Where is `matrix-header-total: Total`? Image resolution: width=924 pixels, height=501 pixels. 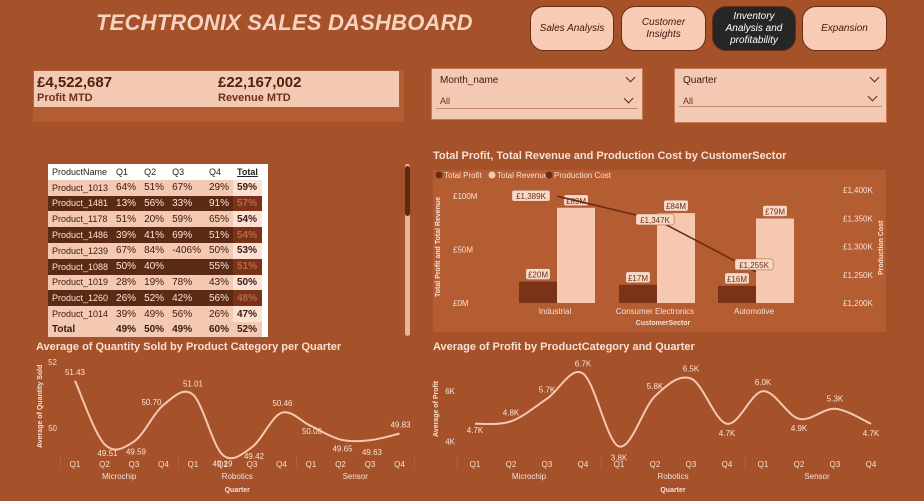 matrix-header-total: Total is located at coordinates (247, 172).